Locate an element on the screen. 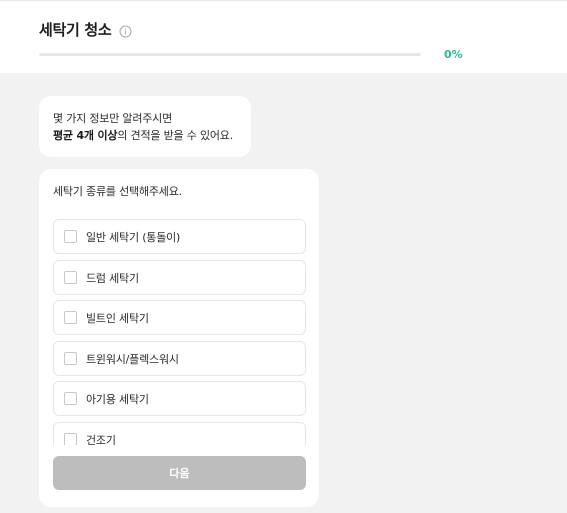 The width and height of the screenshot is (567, 513). intro-message: 몇 가지 정보만 알려주시면 평균 4개 이상의 견적을 받을 수 있어요. is located at coordinates (145, 126).